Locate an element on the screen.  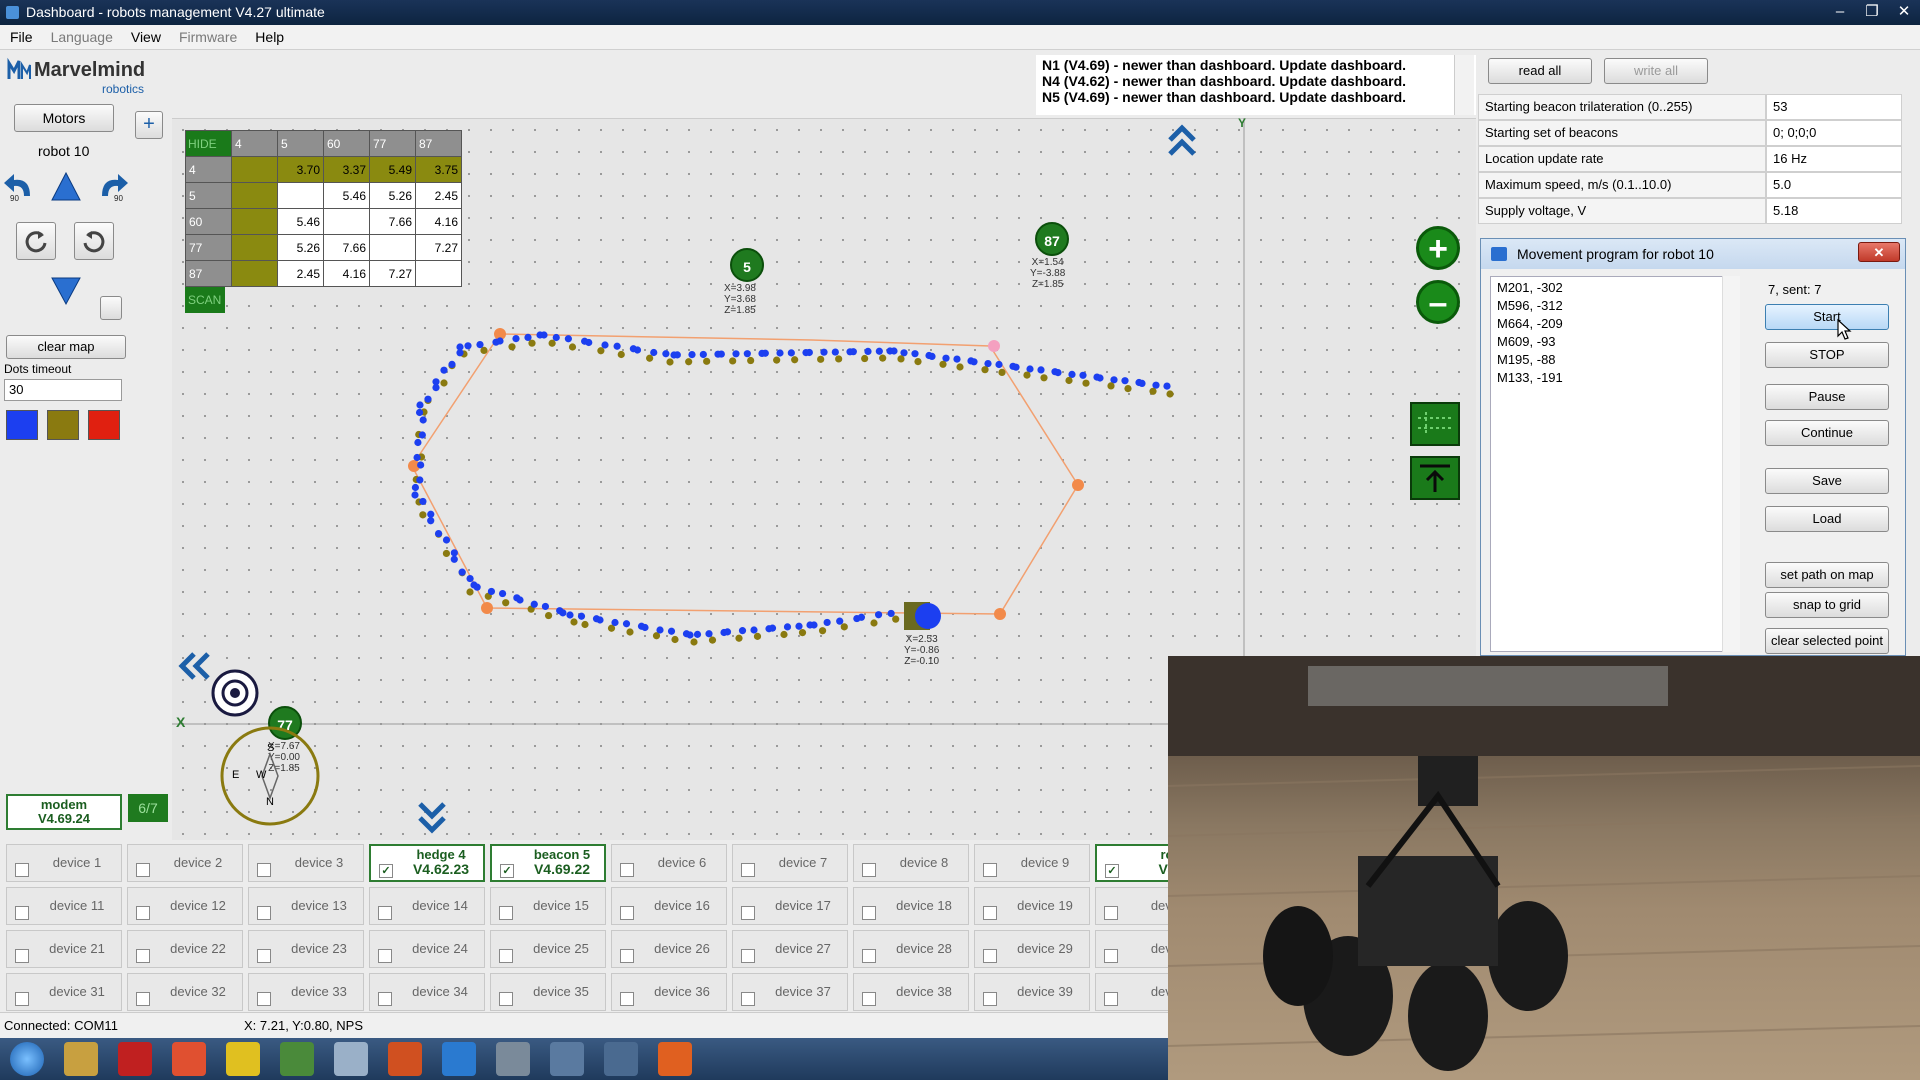
snap-to-grid-button: snap to grid is located at coordinates (1827, 605).